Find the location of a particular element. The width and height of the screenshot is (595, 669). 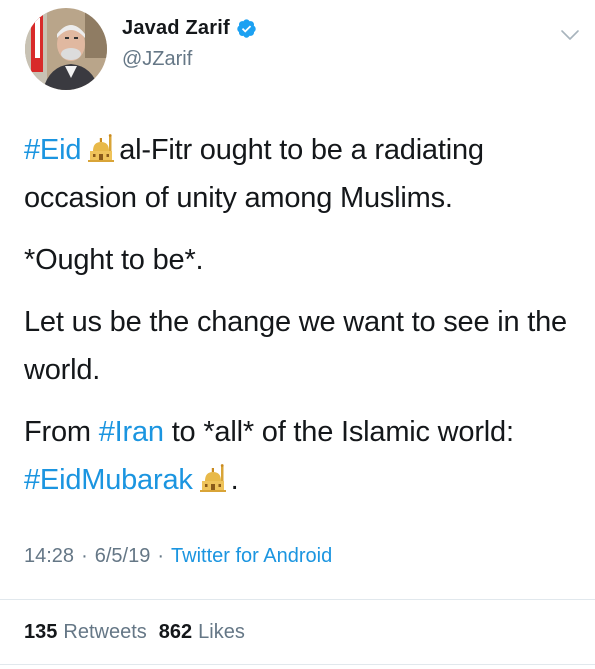

tweet-meta: 14:28 · 6/5/19 · Twitter for Android is located at coordinates (178, 556).